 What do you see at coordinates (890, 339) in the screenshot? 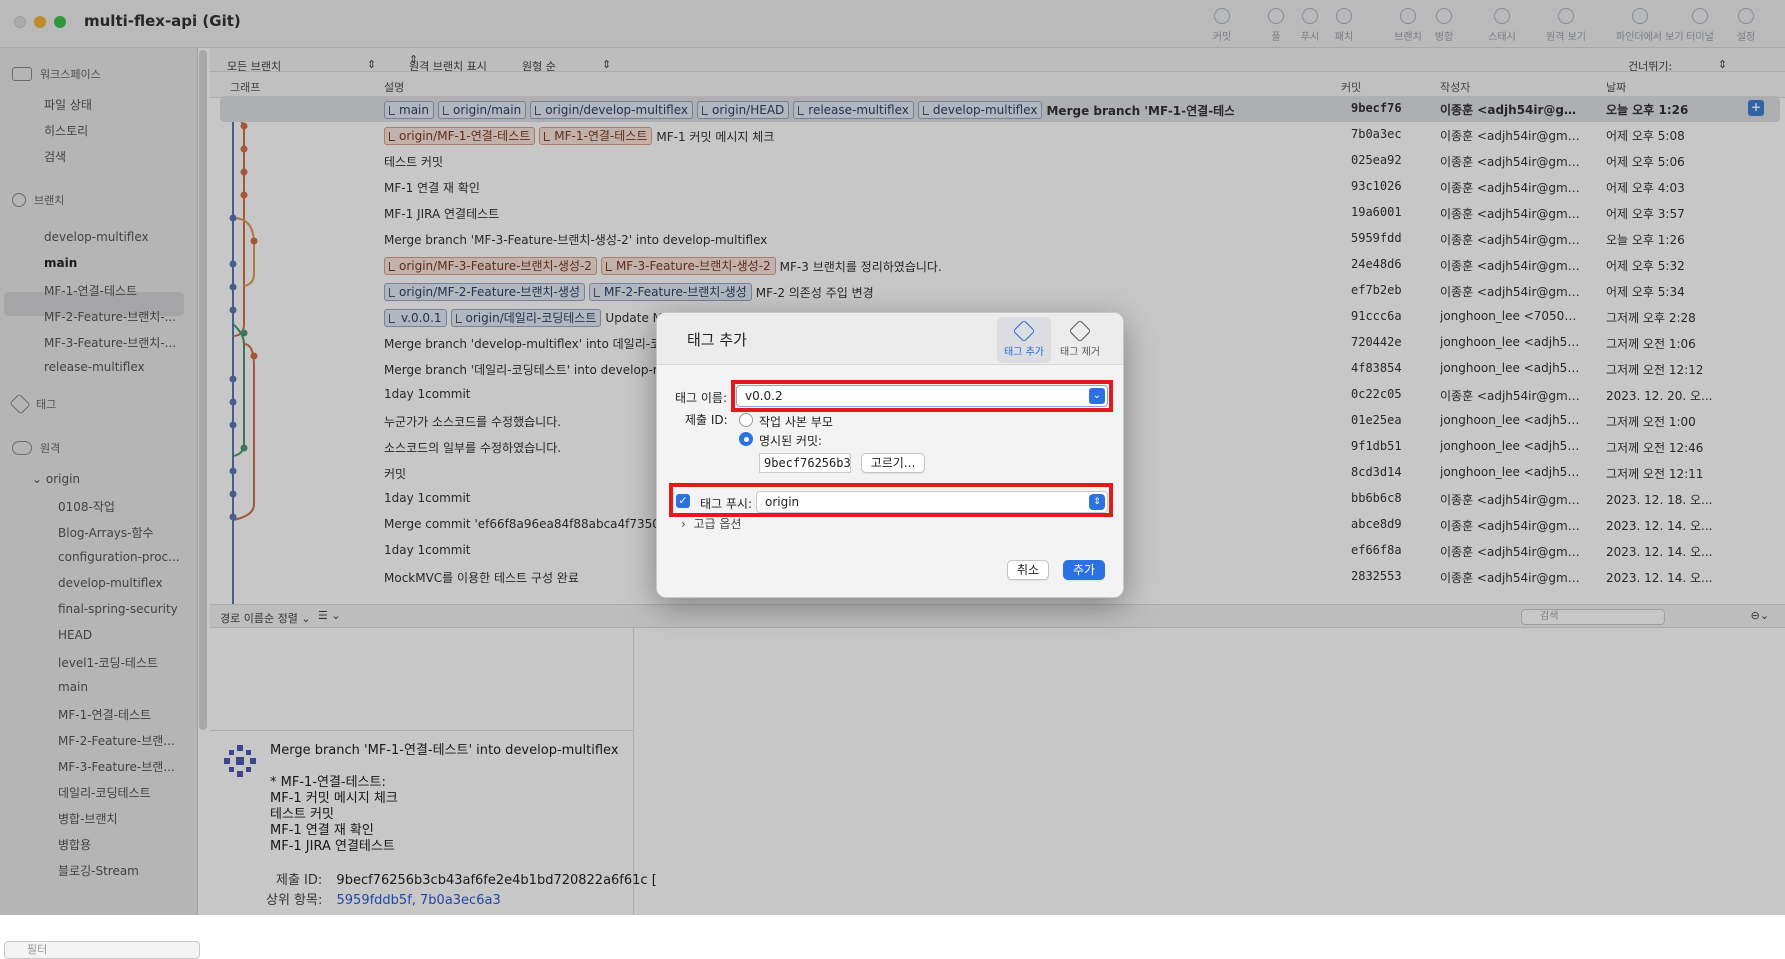
I see `dialog-header: 태그 추가 태그 추가 태그 제거` at bounding box center [890, 339].